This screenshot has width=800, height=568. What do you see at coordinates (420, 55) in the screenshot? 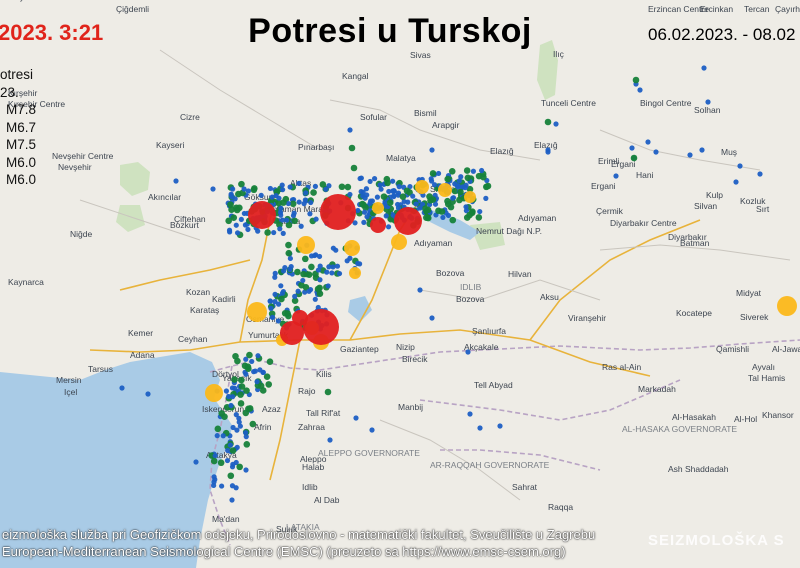
I see `place-label: Sivas` at bounding box center [420, 55].